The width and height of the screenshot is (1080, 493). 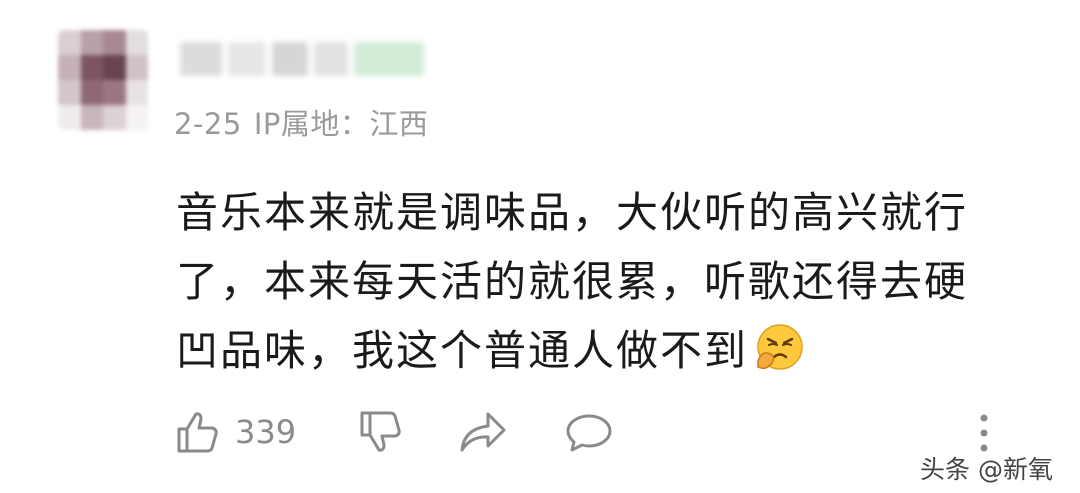 I want to click on speech-bubble-icon, so click(x=589, y=433).